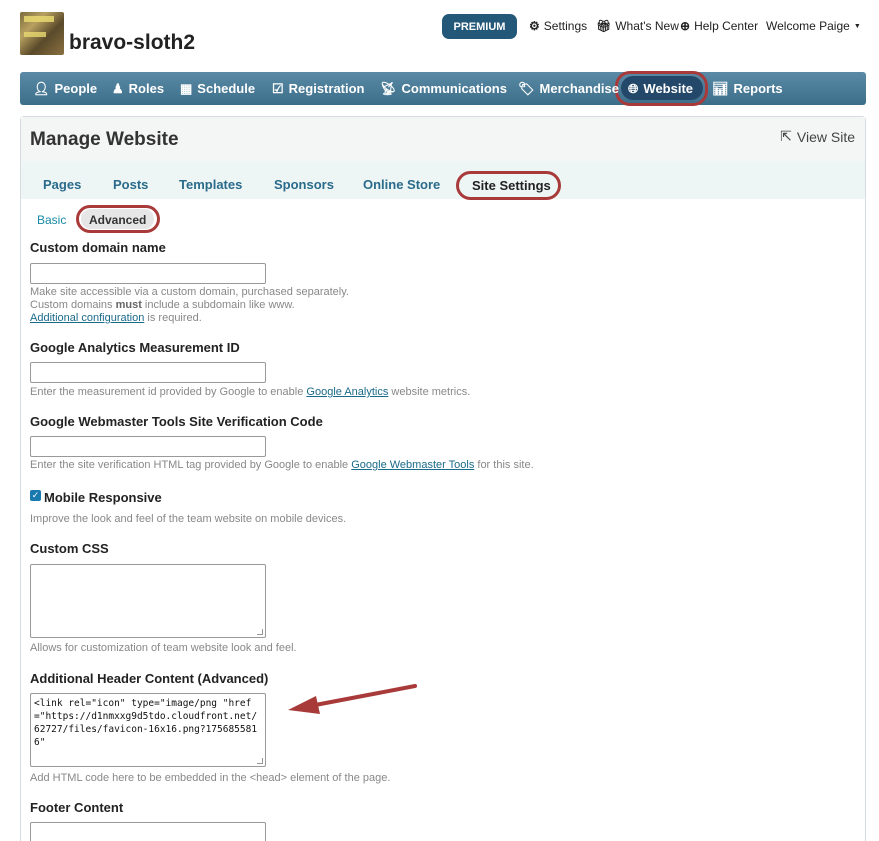 This screenshot has height=841, width=879. I want to click on nav-registration-label: Registration, so click(326, 88).